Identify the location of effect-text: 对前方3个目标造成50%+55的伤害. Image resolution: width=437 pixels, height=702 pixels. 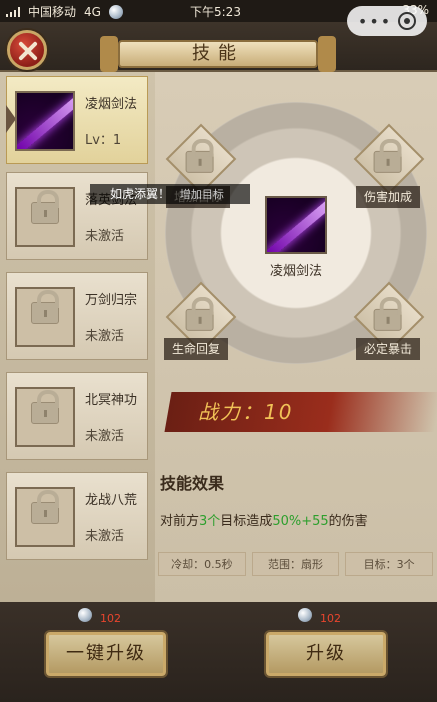
(264, 519).